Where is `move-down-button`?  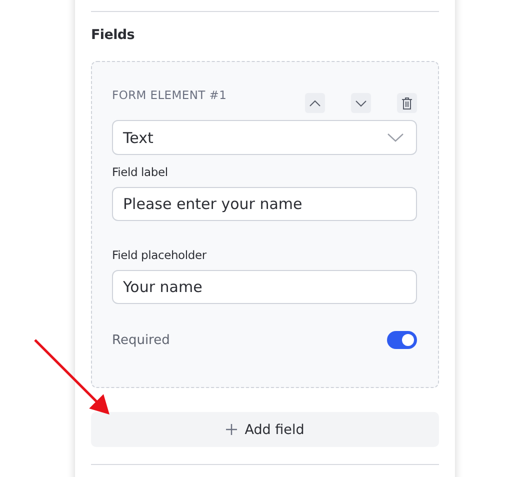 move-down-button is located at coordinates (361, 103).